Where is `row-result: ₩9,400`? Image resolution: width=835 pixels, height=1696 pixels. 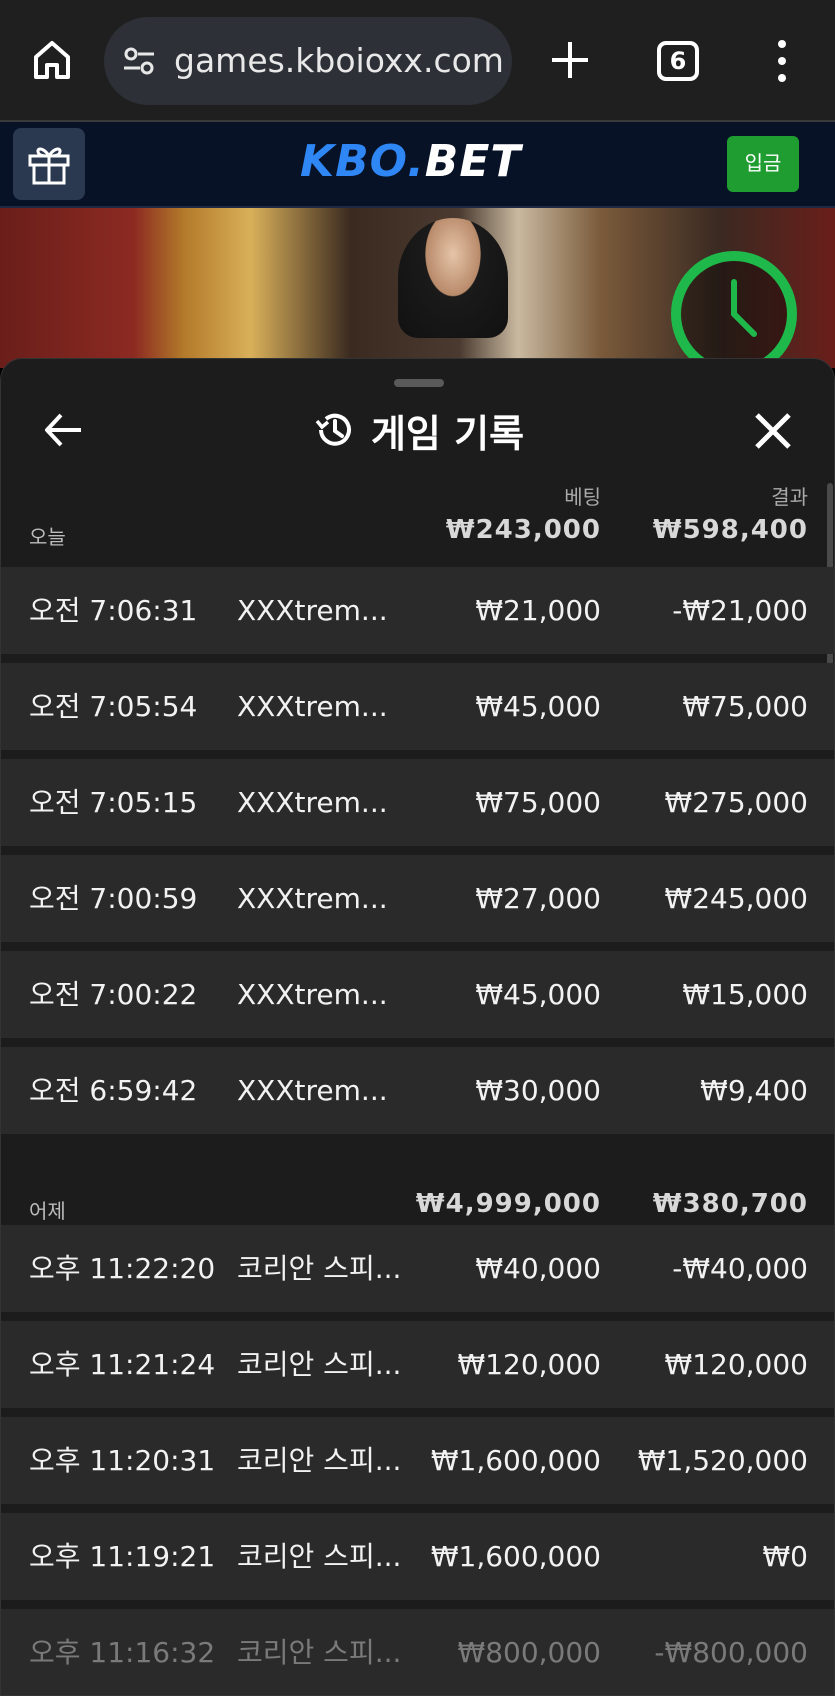 row-result: ₩9,400 is located at coordinates (754, 1090).